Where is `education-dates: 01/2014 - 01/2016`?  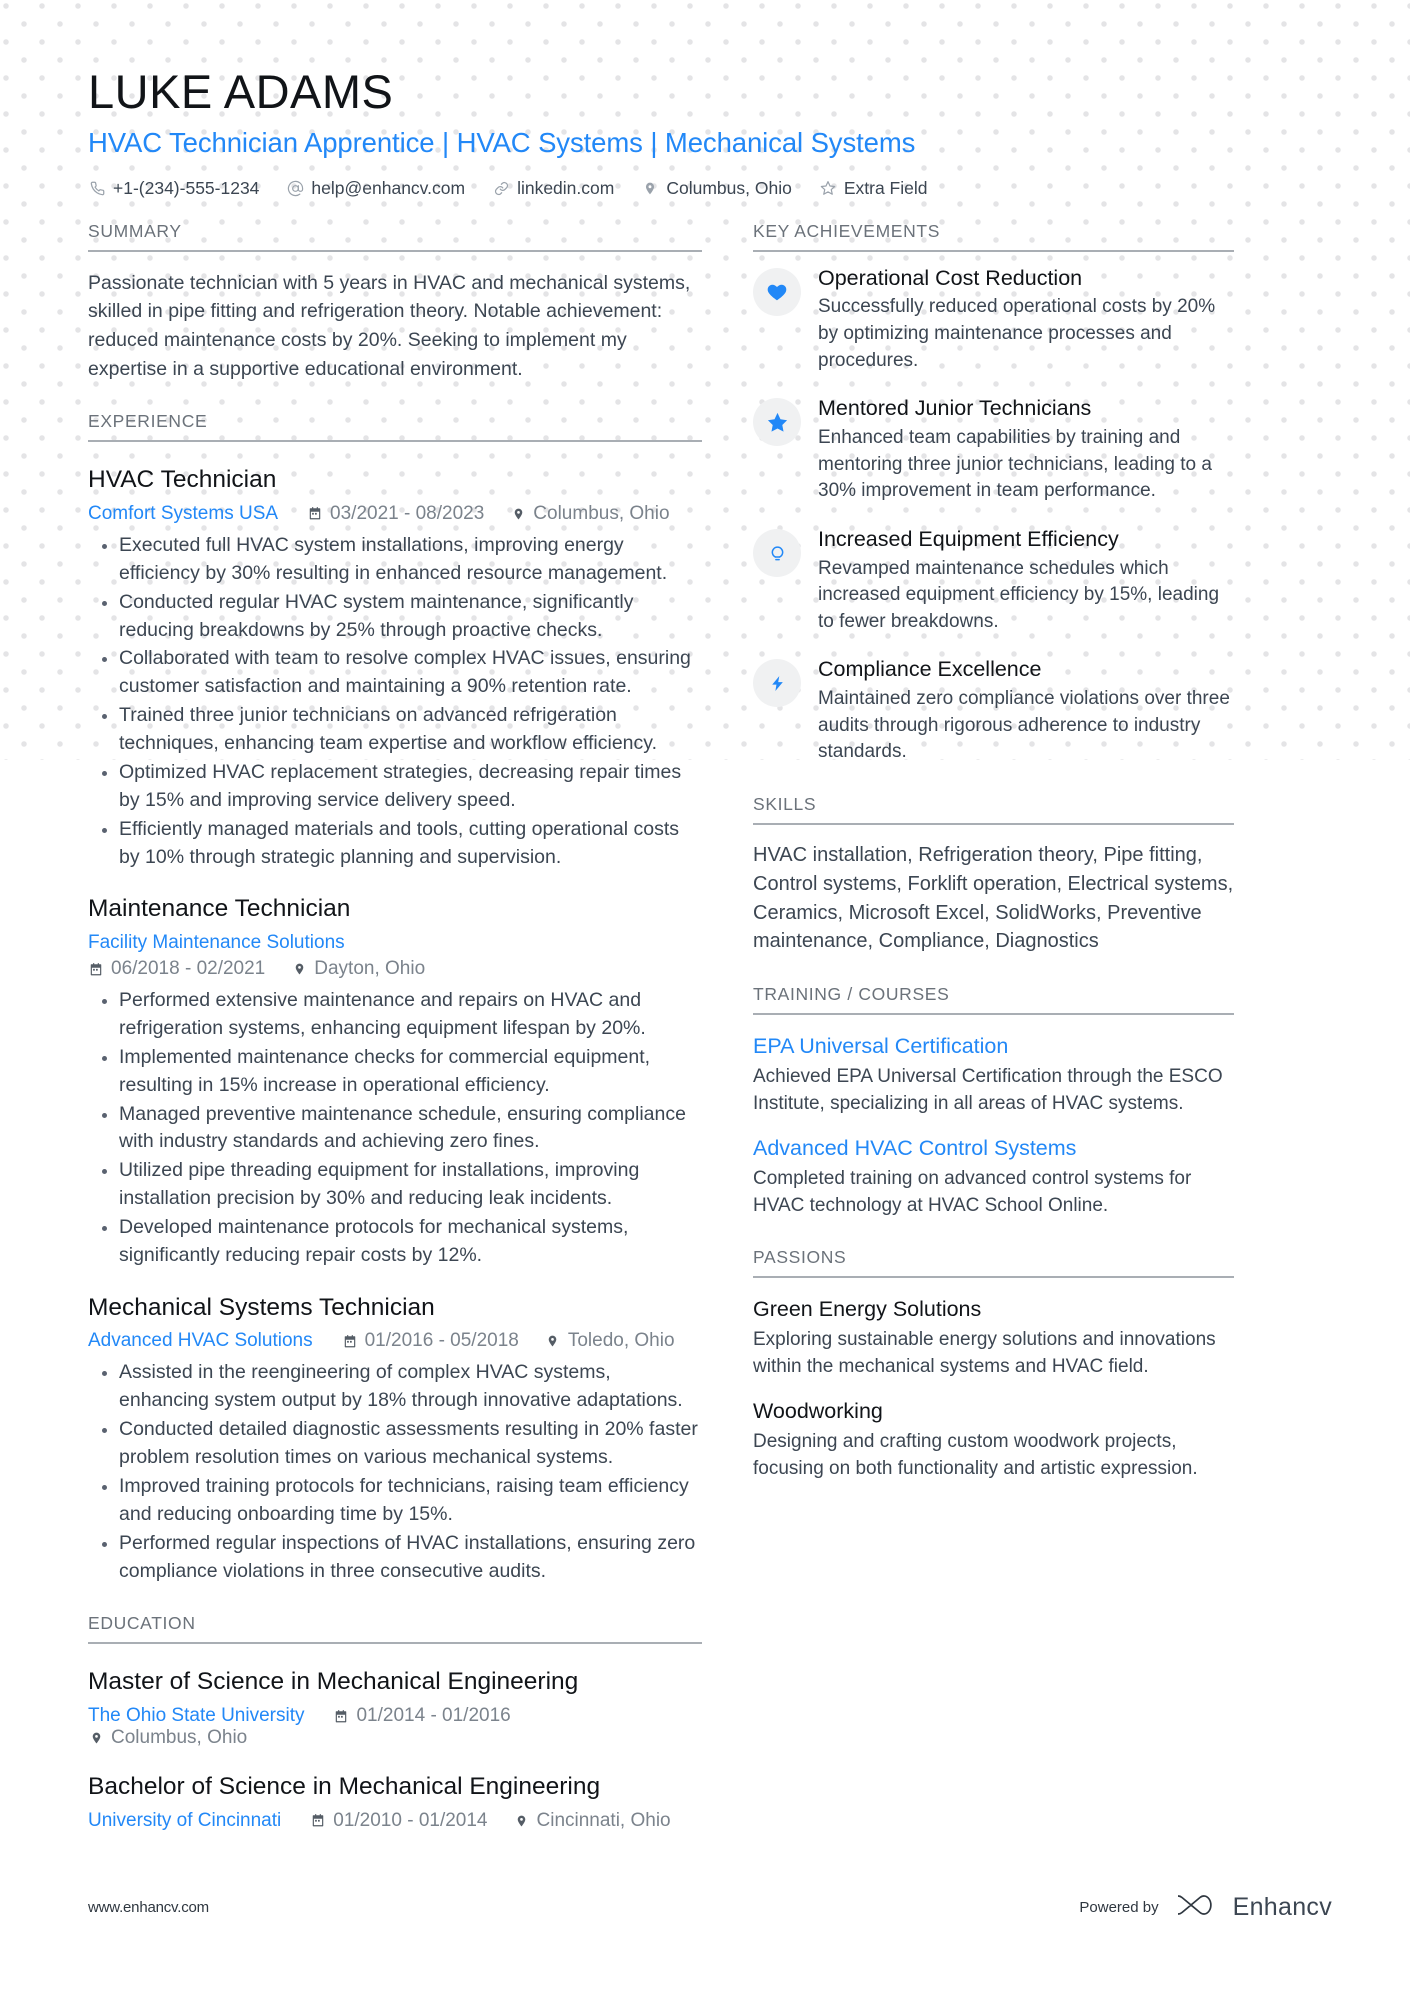 education-dates: 01/2014 - 01/2016 is located at coordinates (422, 1716).